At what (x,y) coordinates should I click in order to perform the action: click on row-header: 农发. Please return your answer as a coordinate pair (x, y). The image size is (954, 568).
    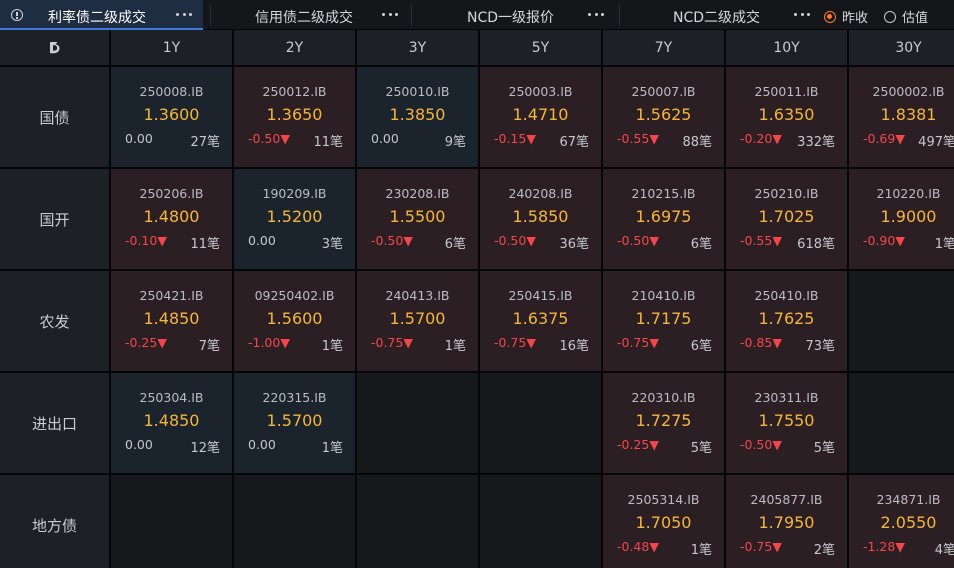
    Looking at the image, I should click on (54, 321).